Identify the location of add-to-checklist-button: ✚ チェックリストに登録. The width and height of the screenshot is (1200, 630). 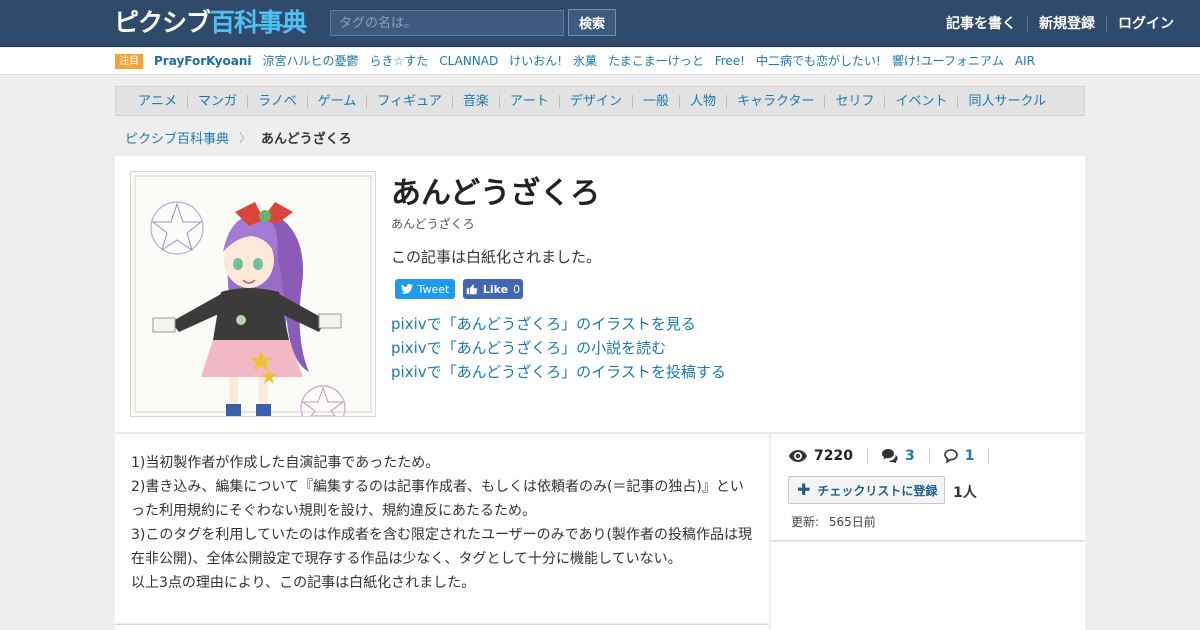
(866, 490).